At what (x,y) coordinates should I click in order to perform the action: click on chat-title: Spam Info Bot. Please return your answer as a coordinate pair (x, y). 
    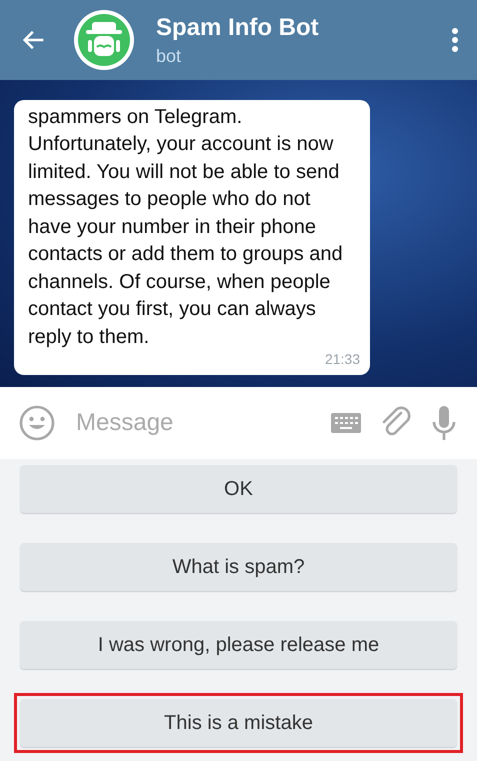
    Looking at the image, I should click on (238, 28).